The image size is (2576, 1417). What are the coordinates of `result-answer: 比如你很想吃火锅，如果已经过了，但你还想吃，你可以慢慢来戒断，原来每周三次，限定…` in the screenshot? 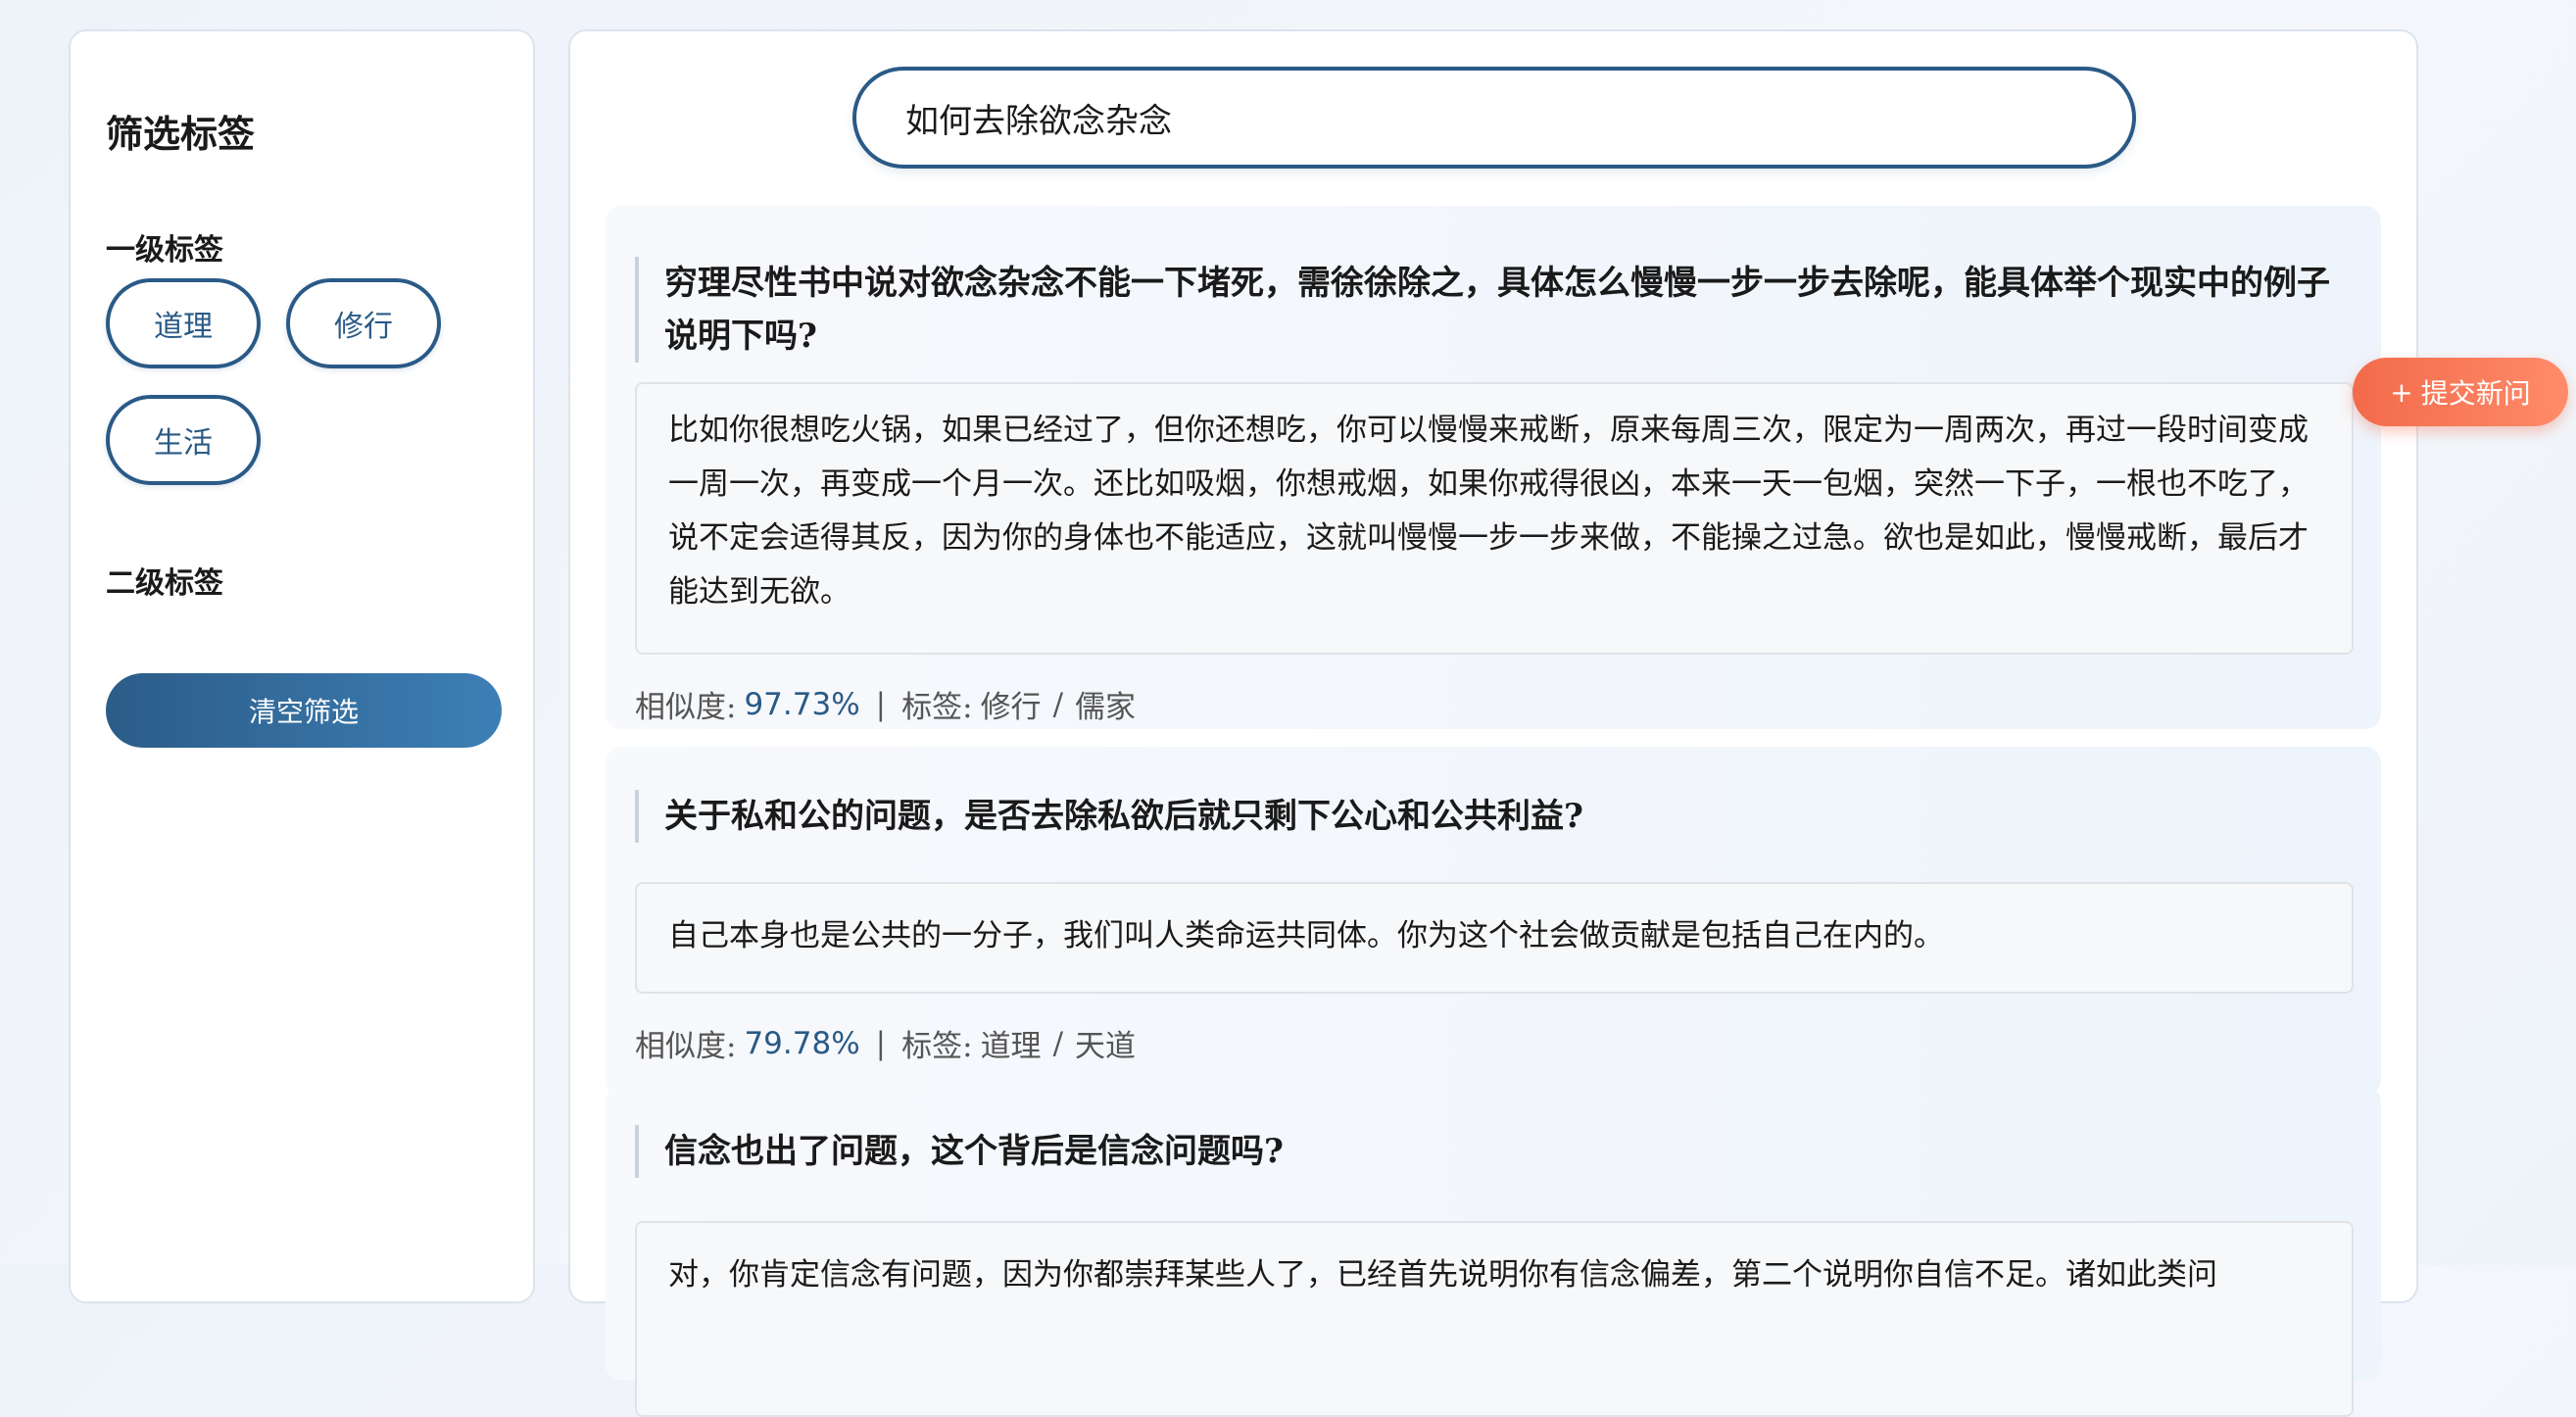 It's located at (1494, 518).